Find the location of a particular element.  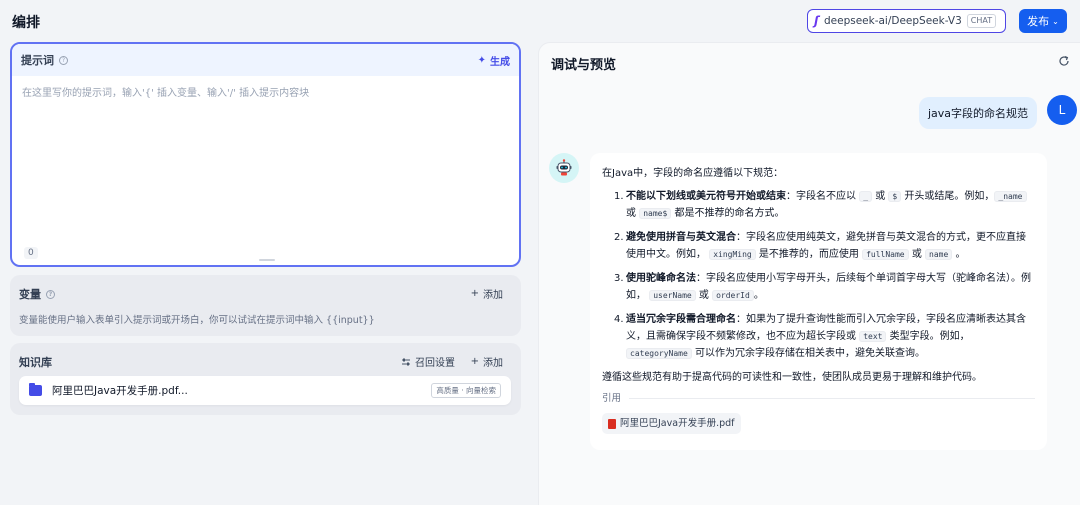

model-selector: ʃ deepseek-ai/DeepSeek-V3 CHAT is located at coordinates (906, 21).